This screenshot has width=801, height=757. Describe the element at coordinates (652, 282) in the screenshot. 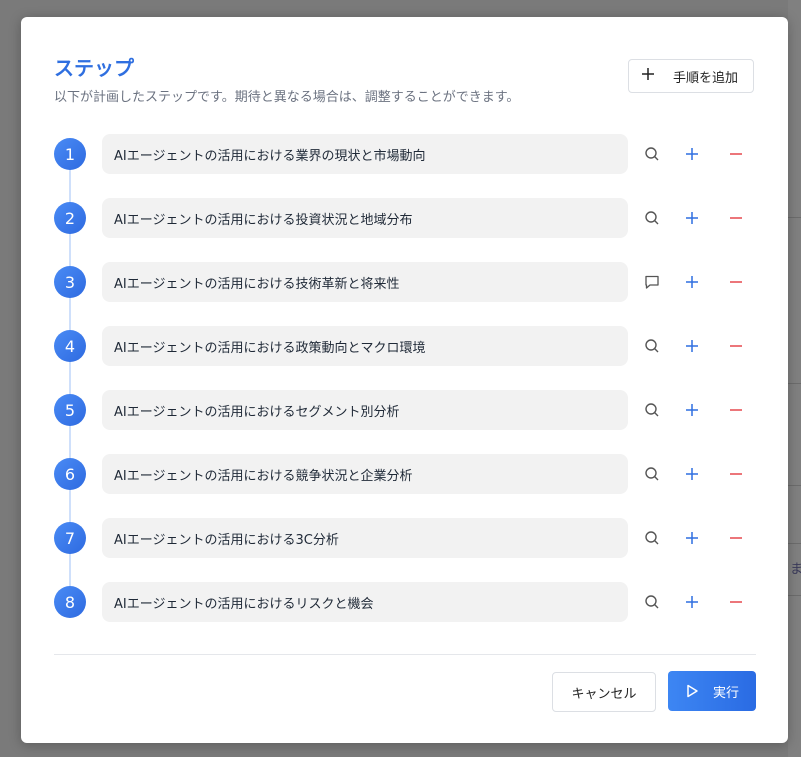

I see `chat-icon` at that location.